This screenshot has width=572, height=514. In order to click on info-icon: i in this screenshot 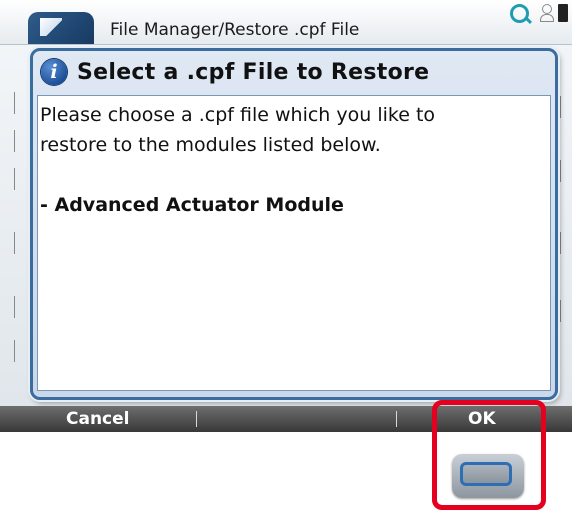, I will do `click(54, 72)`.